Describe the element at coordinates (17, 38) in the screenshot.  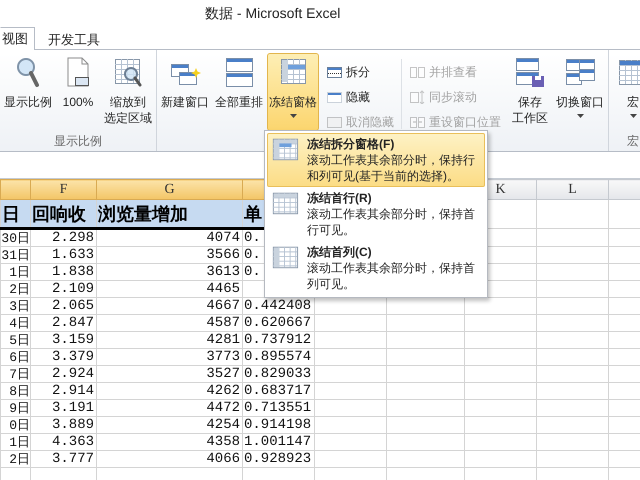
I see `ribbon-tab: 视图` at that location.